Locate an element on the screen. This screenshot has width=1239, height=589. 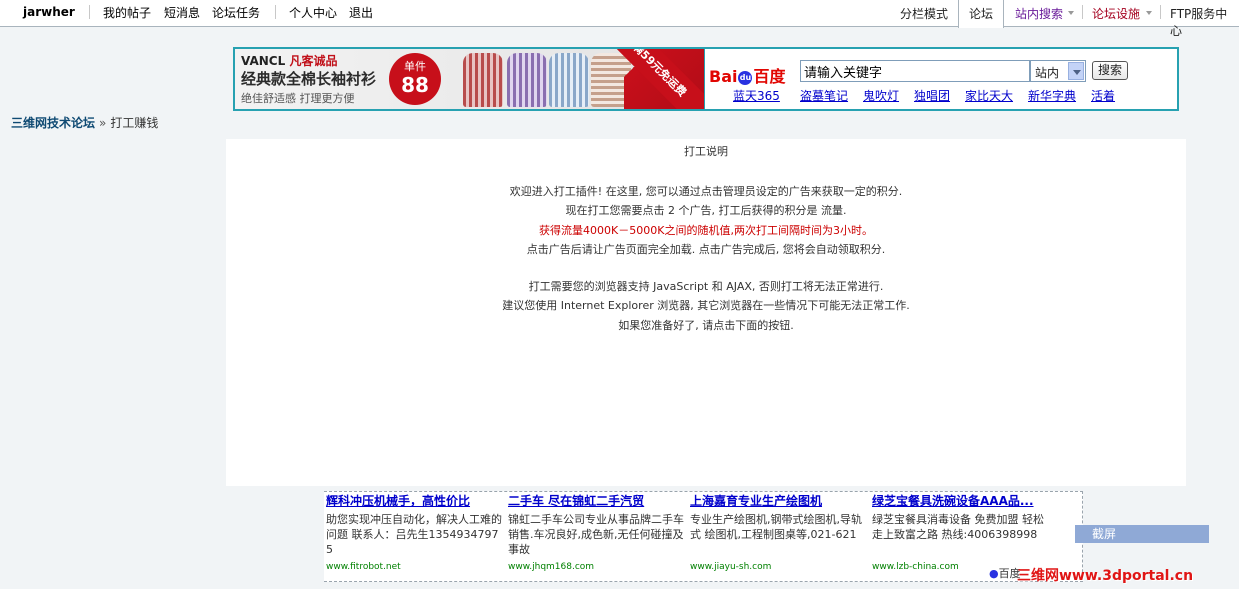
brand-cn: 凡客诚品 is located at coordinates (313, 61).